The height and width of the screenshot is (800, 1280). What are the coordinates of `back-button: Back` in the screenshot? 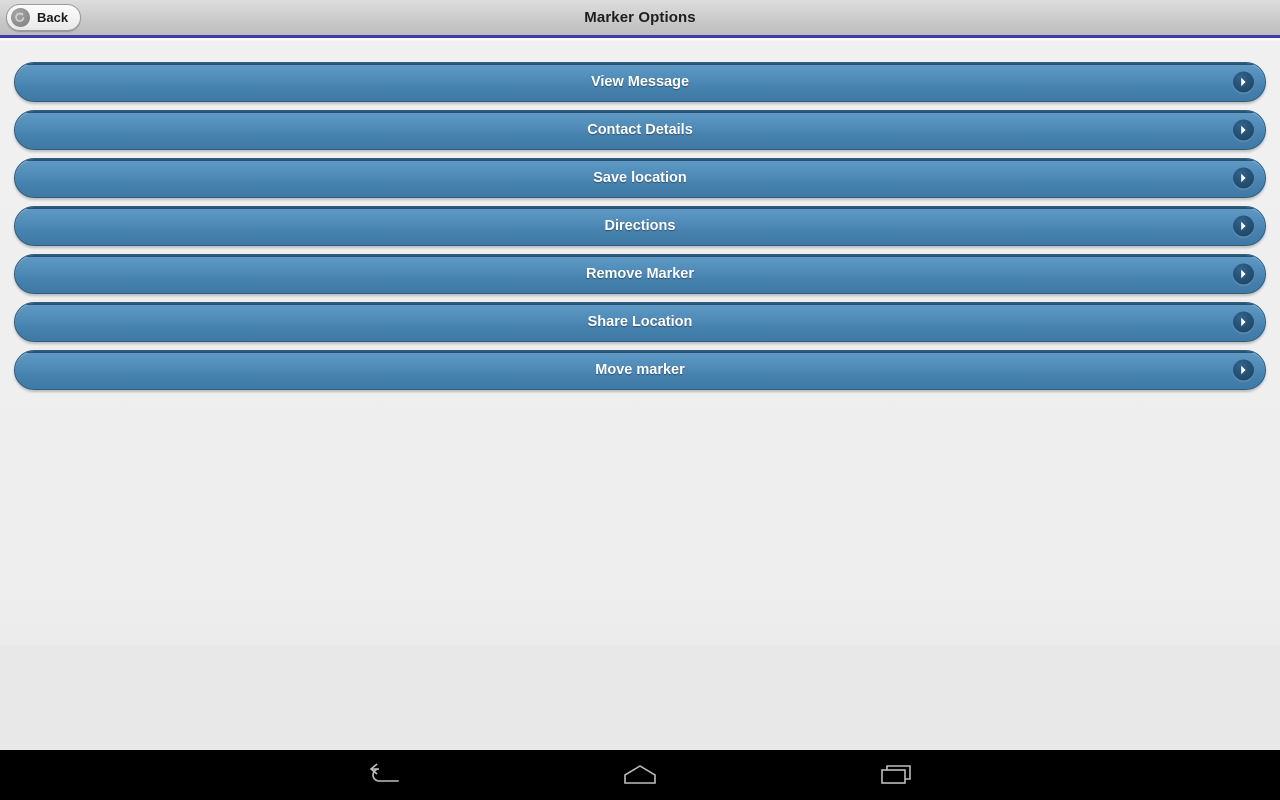 It's located at (44, 17).